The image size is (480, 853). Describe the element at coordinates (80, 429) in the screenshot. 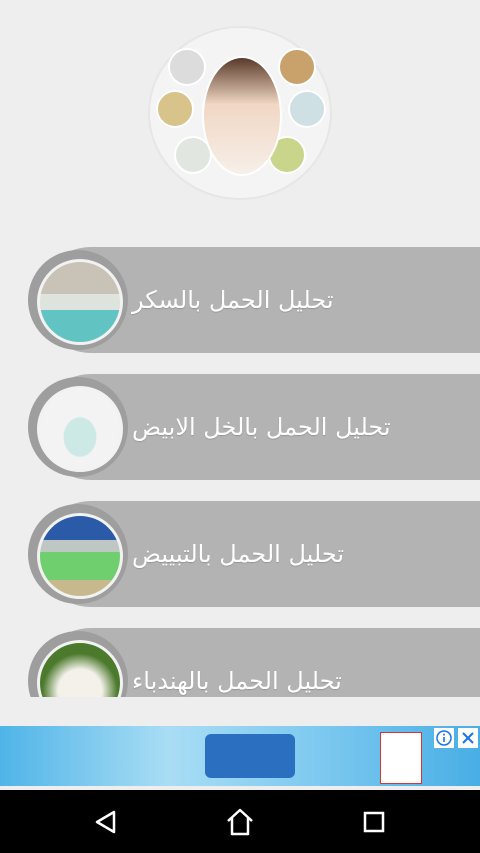

I see `vinegar-test-thumbnail` at that location.